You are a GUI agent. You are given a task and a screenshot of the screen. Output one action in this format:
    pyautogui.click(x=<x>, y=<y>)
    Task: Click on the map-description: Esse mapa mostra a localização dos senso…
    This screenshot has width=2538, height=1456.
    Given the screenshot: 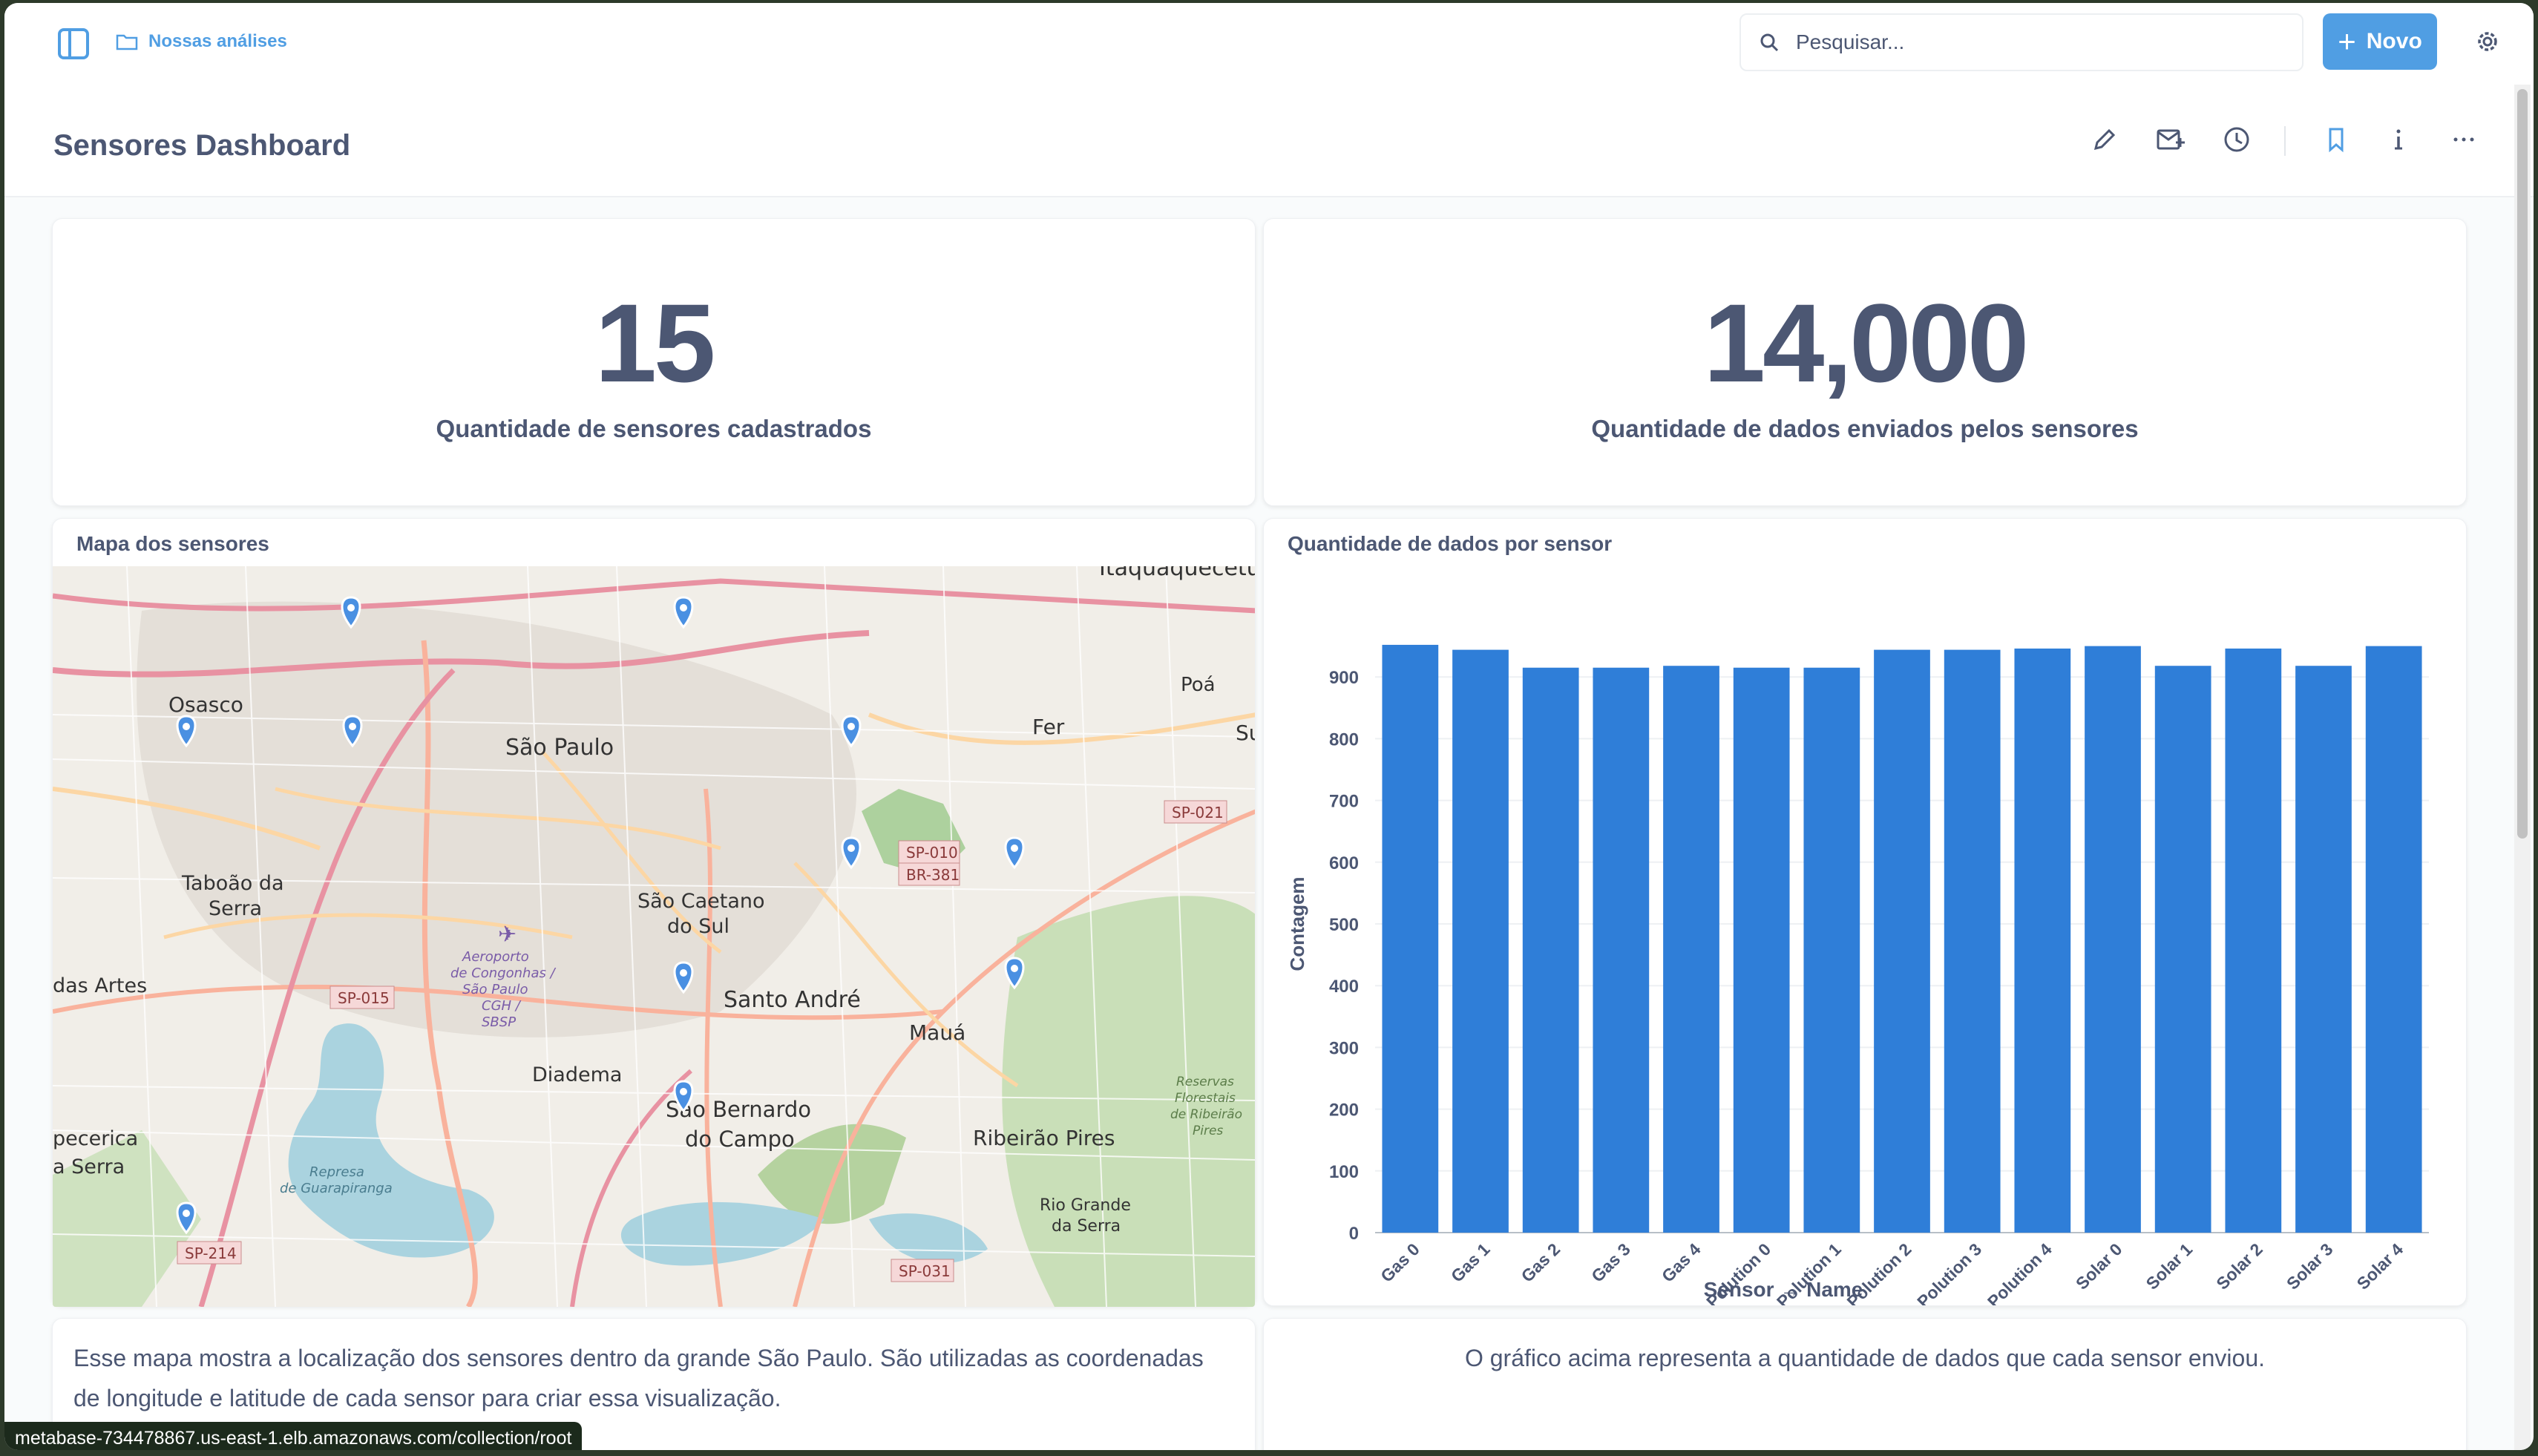 What is the action you would take?
    pyautogui.click(x=638, y=1378)
    